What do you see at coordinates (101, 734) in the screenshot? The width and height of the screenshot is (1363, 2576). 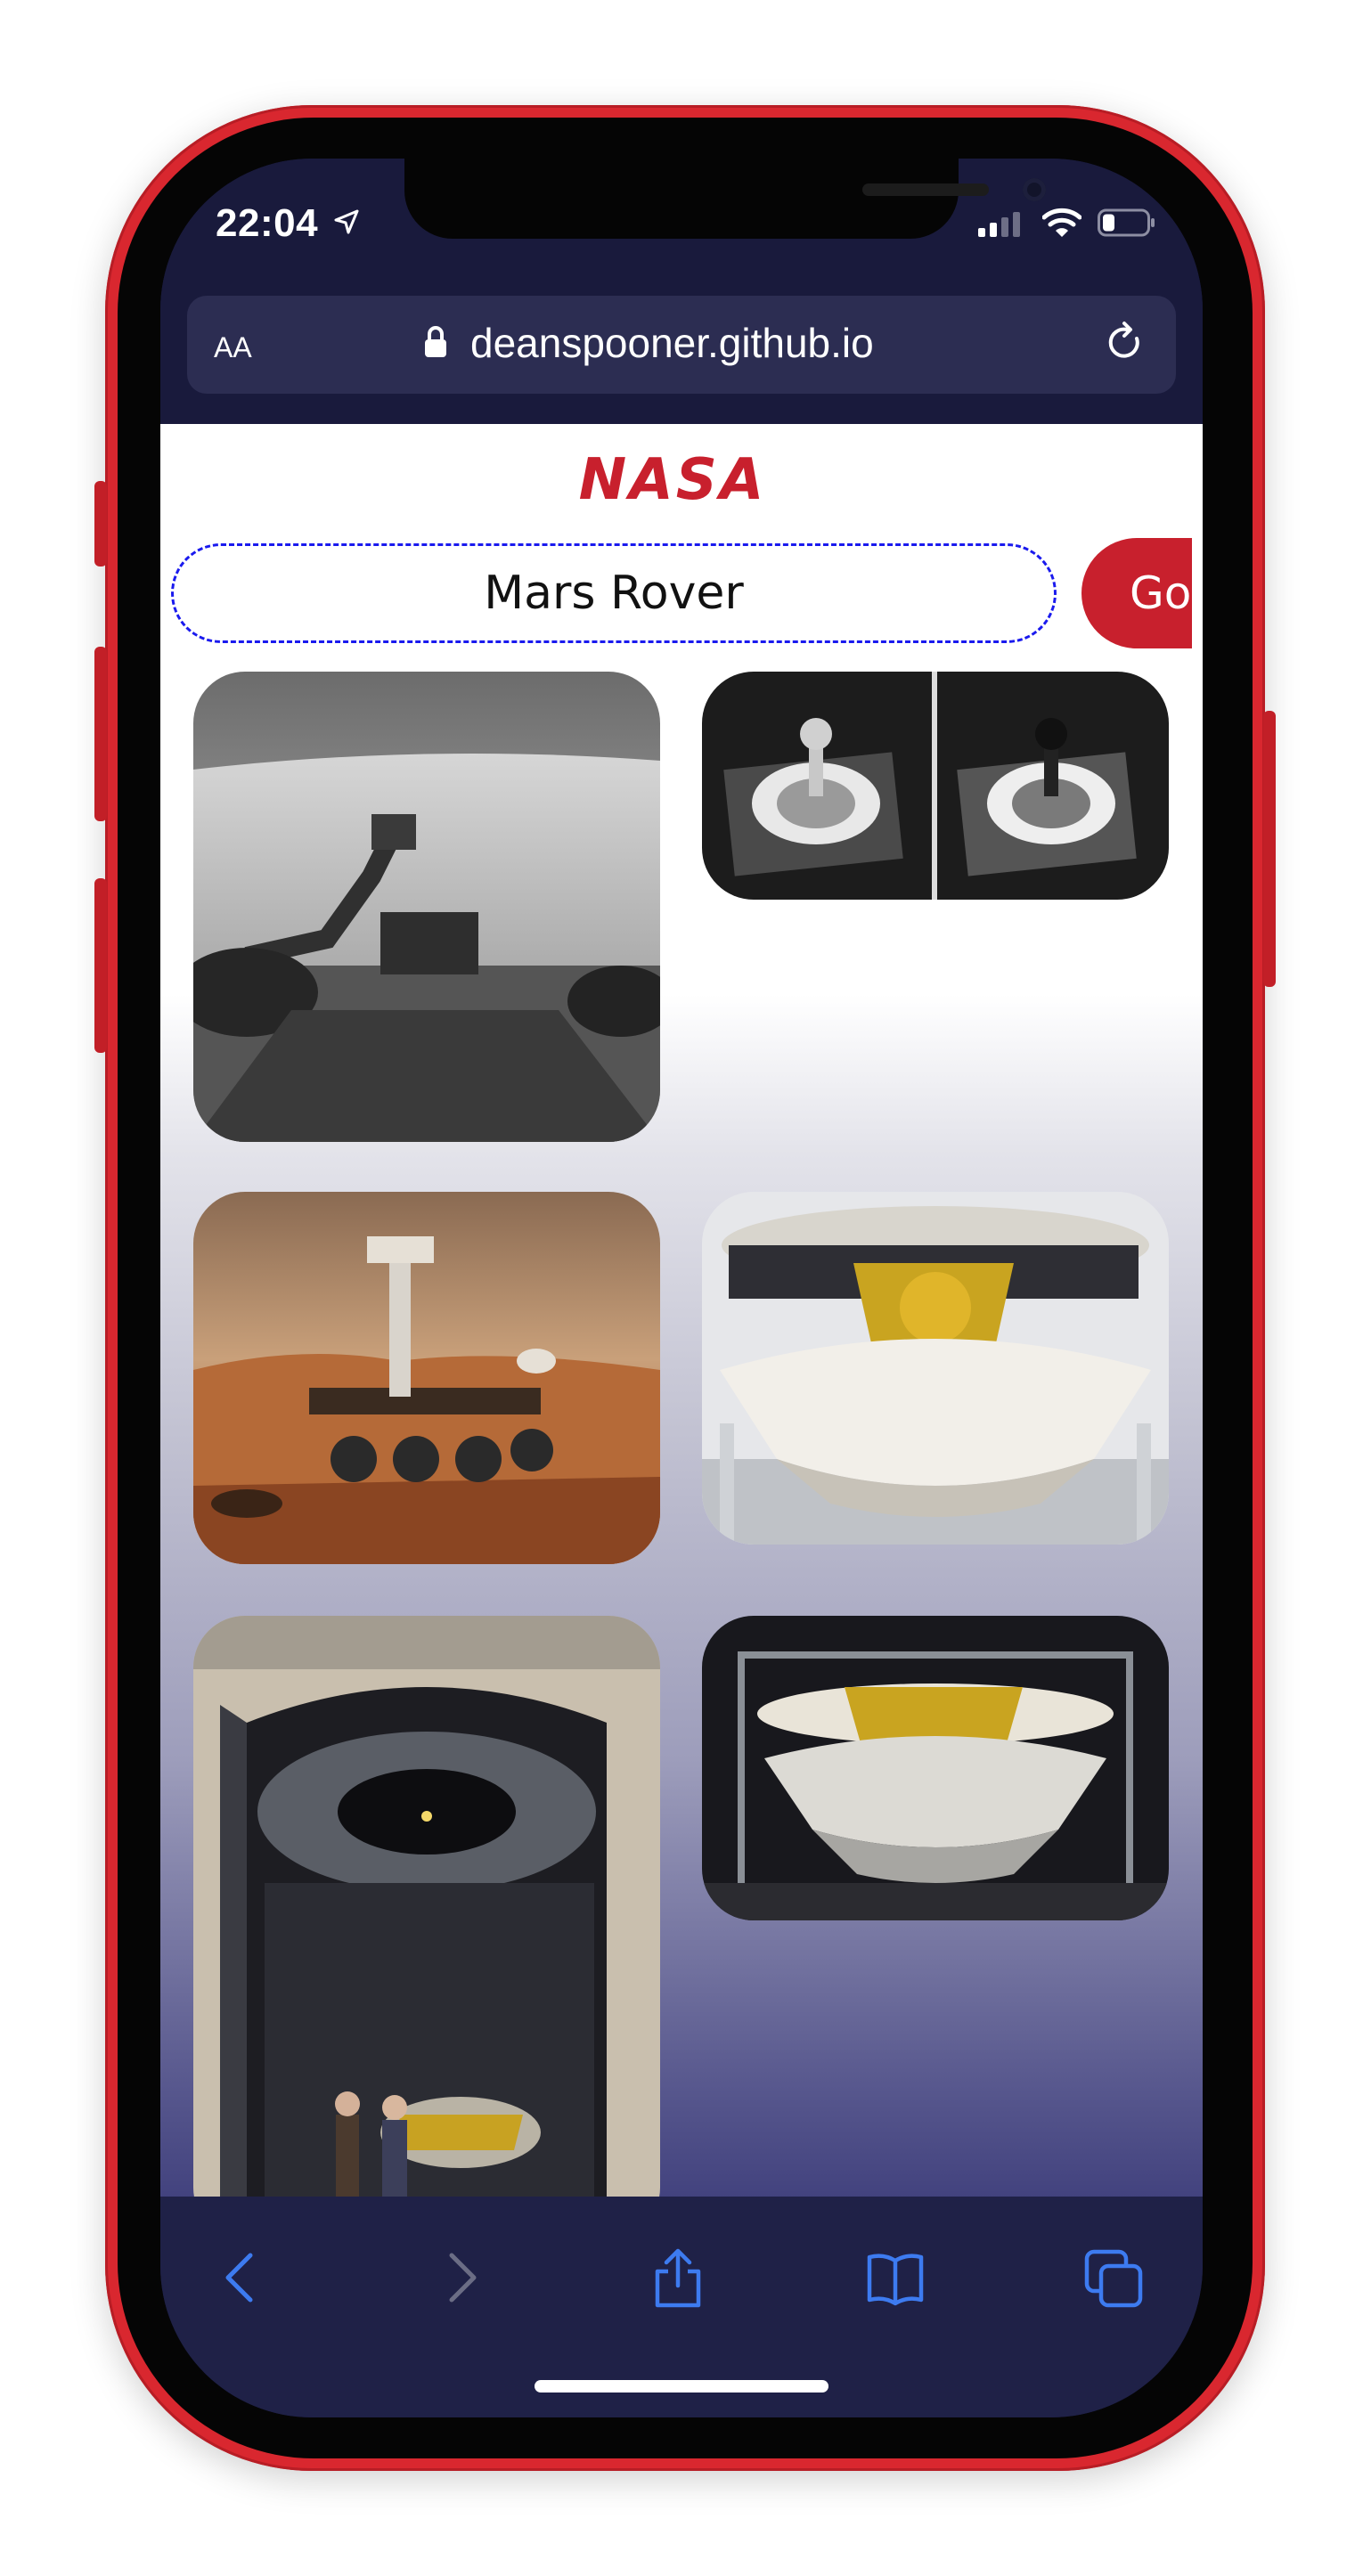 I see `volume-up-button` at bounding box center [101, 734].